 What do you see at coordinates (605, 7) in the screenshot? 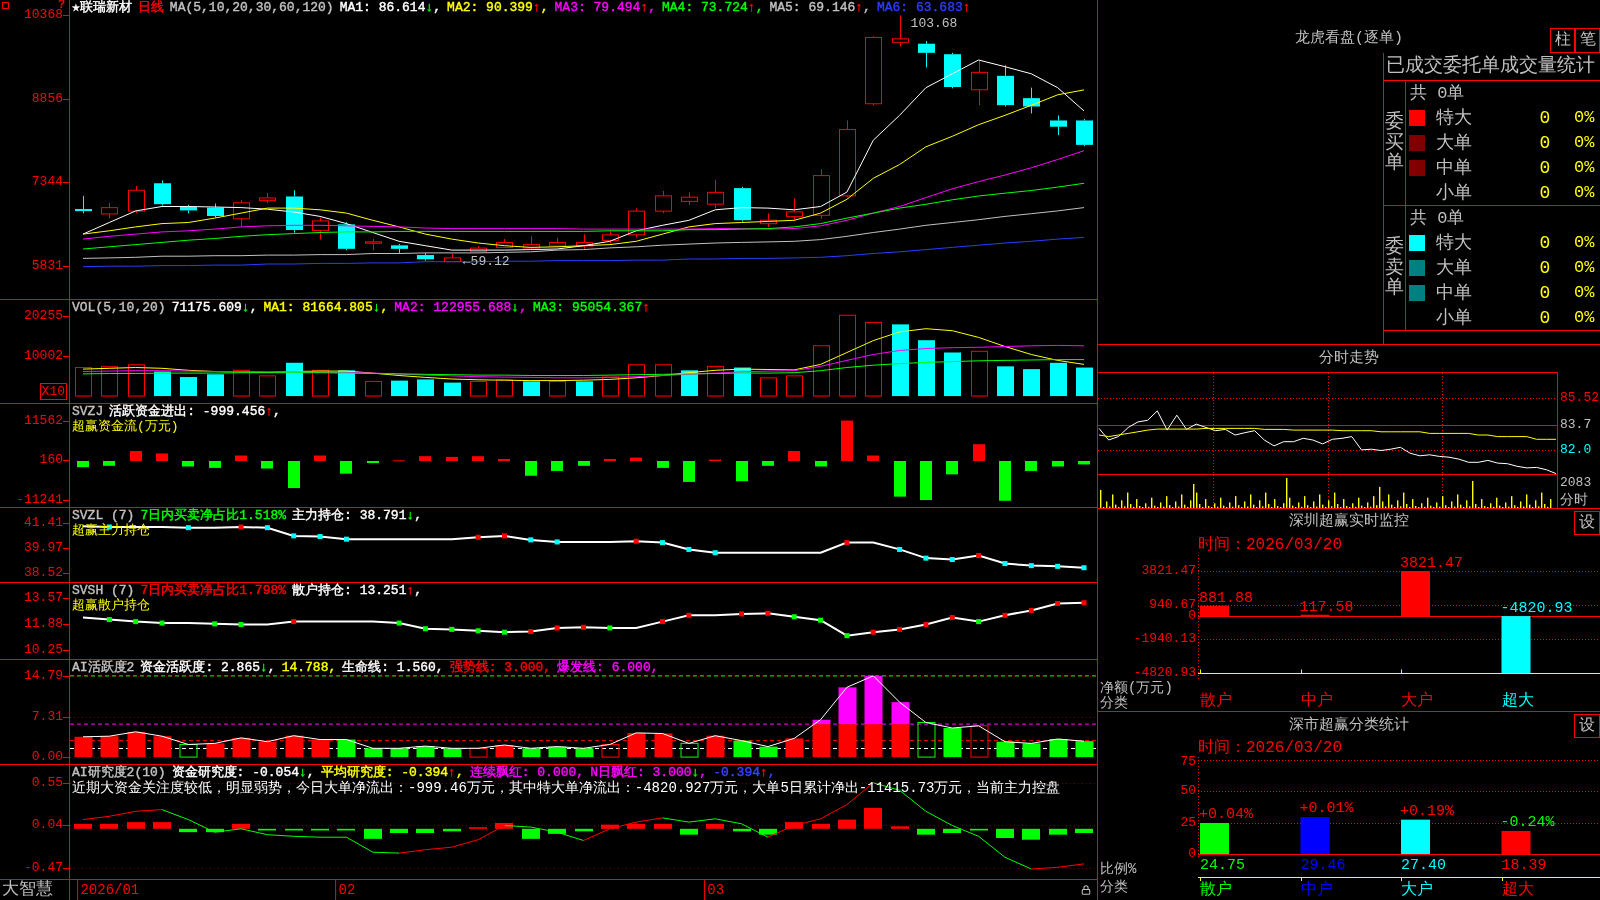
I see `legend-item: MA3: 79.494↑,` at bounding box center [605, 7].